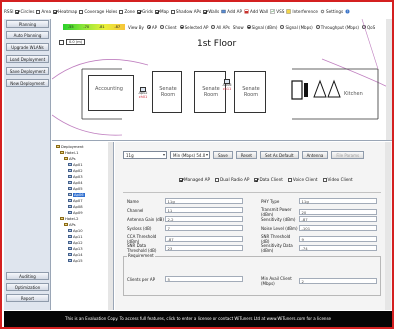 Image resolution: width=394 pixels, height=329 pixels. Describe the element at coordinates (338, 219) in the screenshot. I see `sensitivity-input: -87` at that location.